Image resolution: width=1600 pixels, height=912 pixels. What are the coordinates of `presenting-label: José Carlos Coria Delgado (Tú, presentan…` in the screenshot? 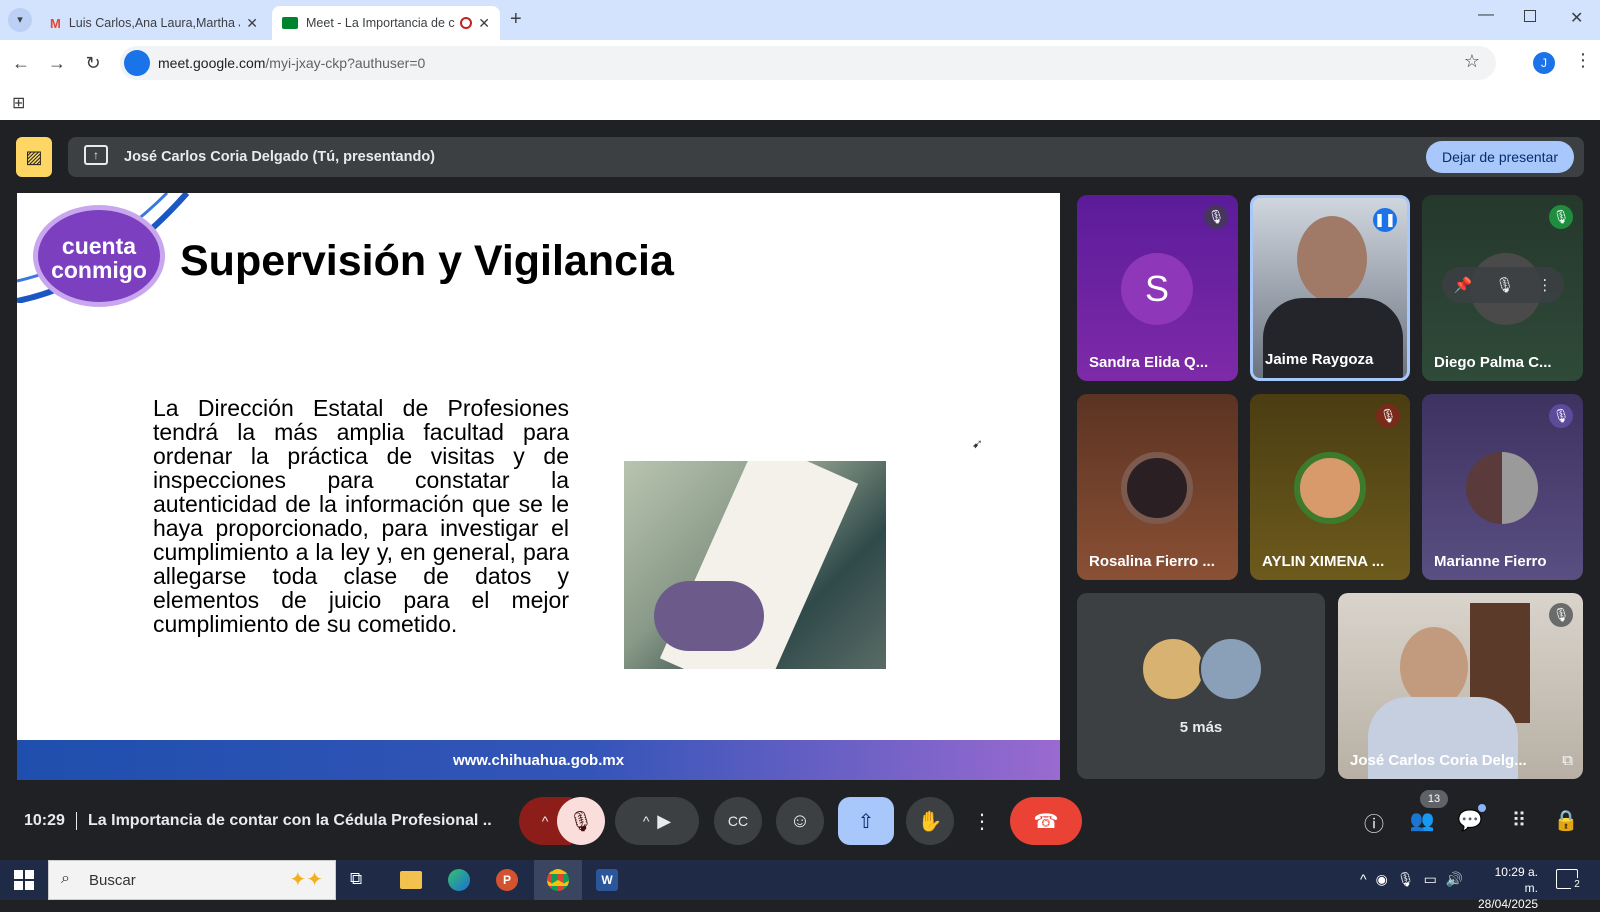 It's located at (279, 157).